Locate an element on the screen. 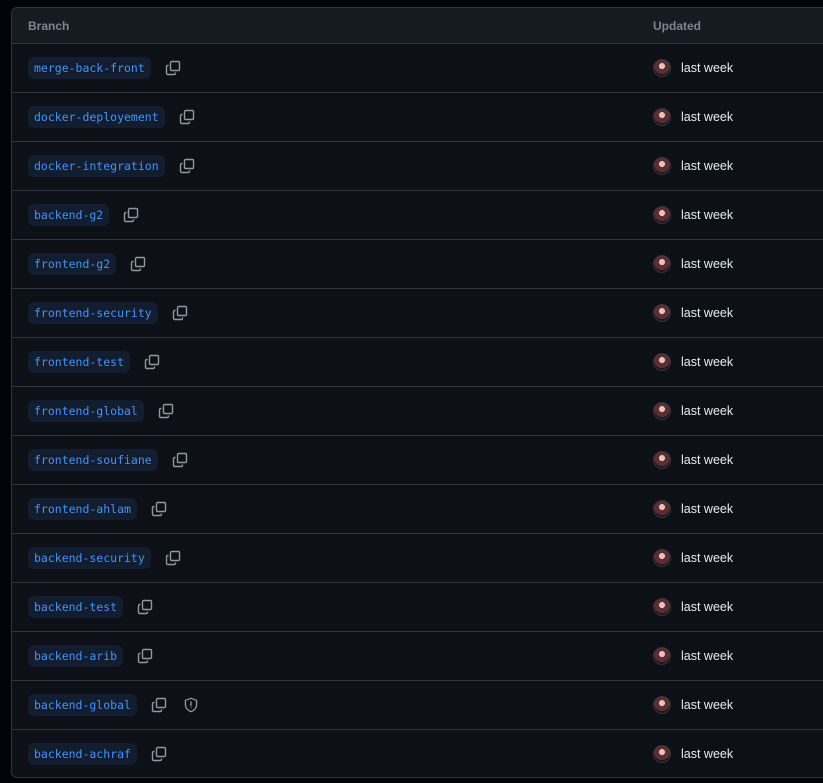 This screenshot has width=823, height=783. branch-name-link: backend-achraf is located at coordinates (82, 754).